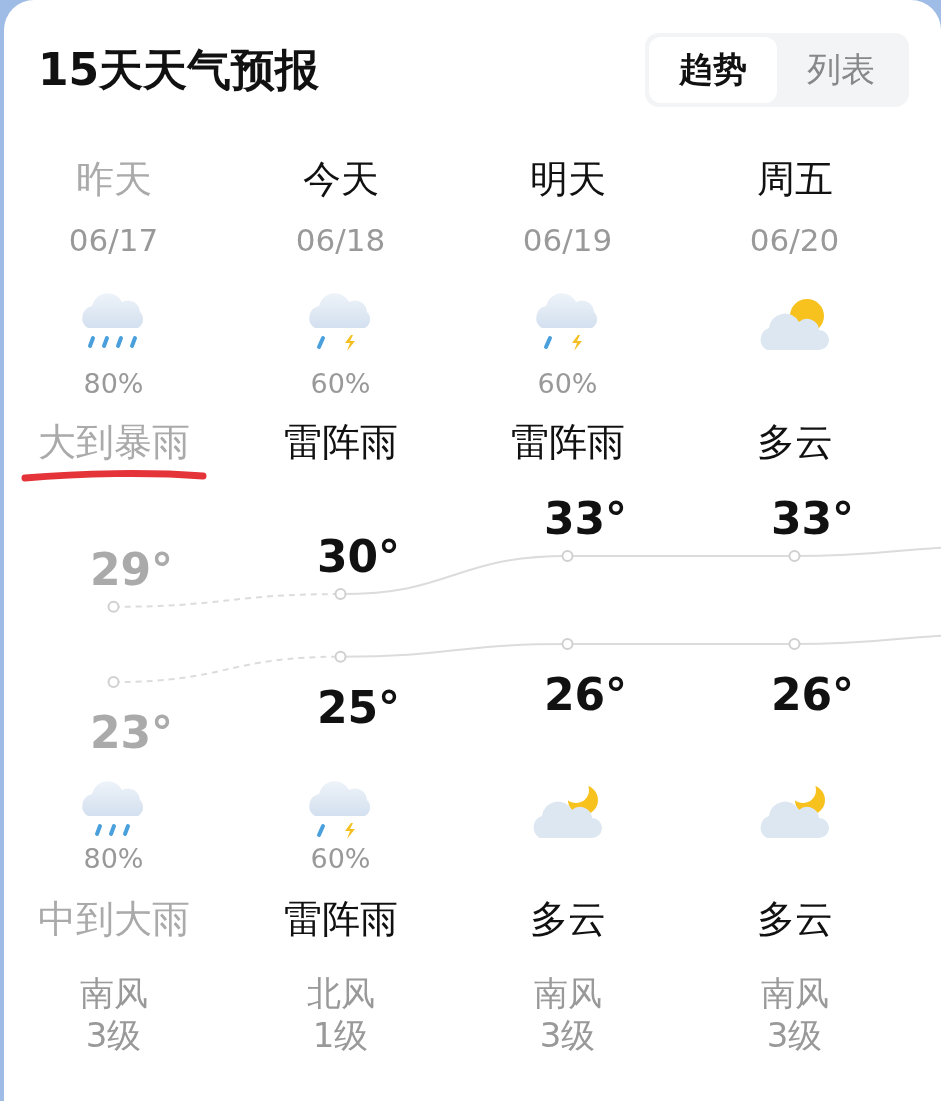 This screenshot has height=1101, width=941. I want to click on forecast-title: 15天天气预报, so click(179, 69).